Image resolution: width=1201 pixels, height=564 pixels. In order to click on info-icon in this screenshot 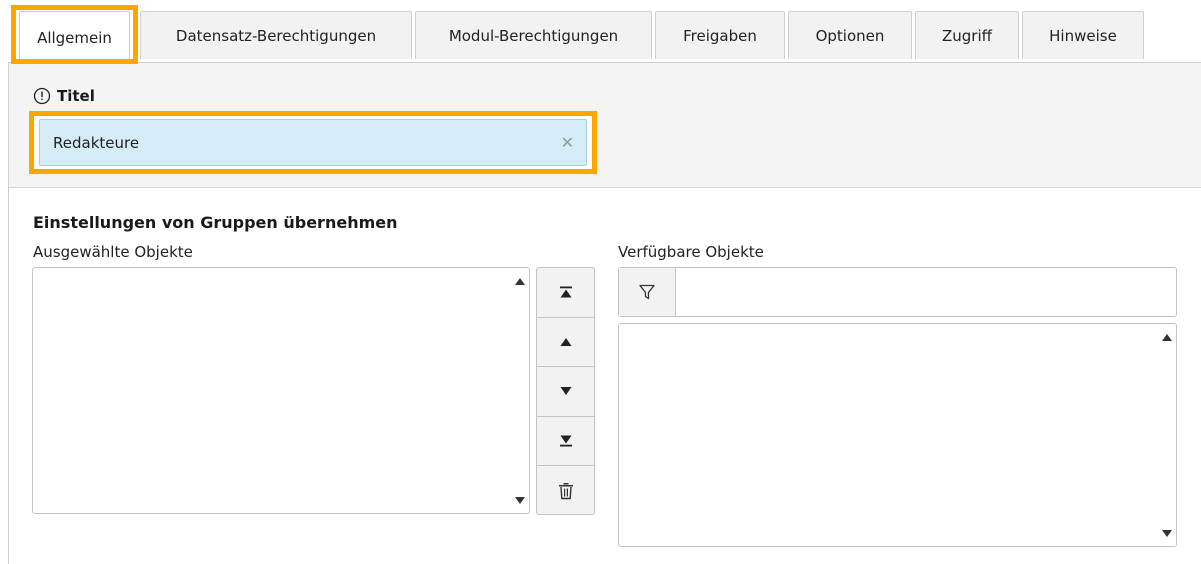, I will do `click(42, 96)`.